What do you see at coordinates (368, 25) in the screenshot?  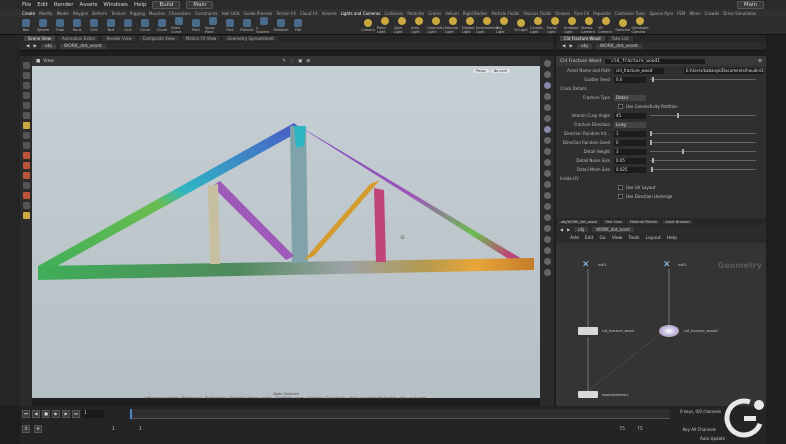 I see `tool-camera: Camera` at bounding box center [368, 25].